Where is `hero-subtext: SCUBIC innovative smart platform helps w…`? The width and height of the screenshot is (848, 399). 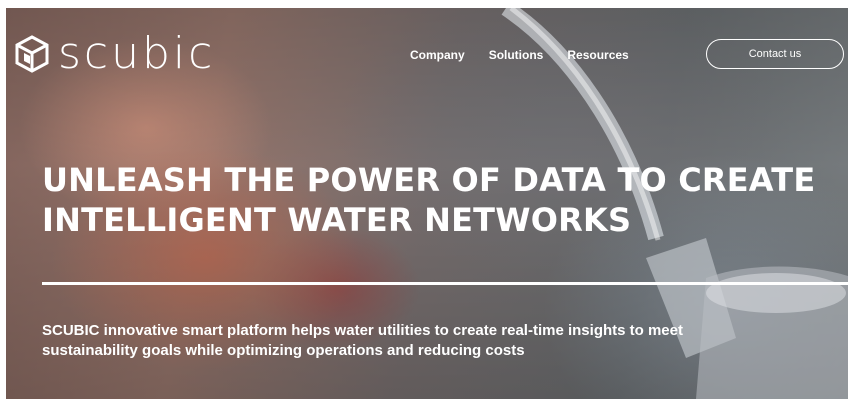
hero-subtext: SCUBIC innovative smart platform helps w… is located at coordinates (445, 341).